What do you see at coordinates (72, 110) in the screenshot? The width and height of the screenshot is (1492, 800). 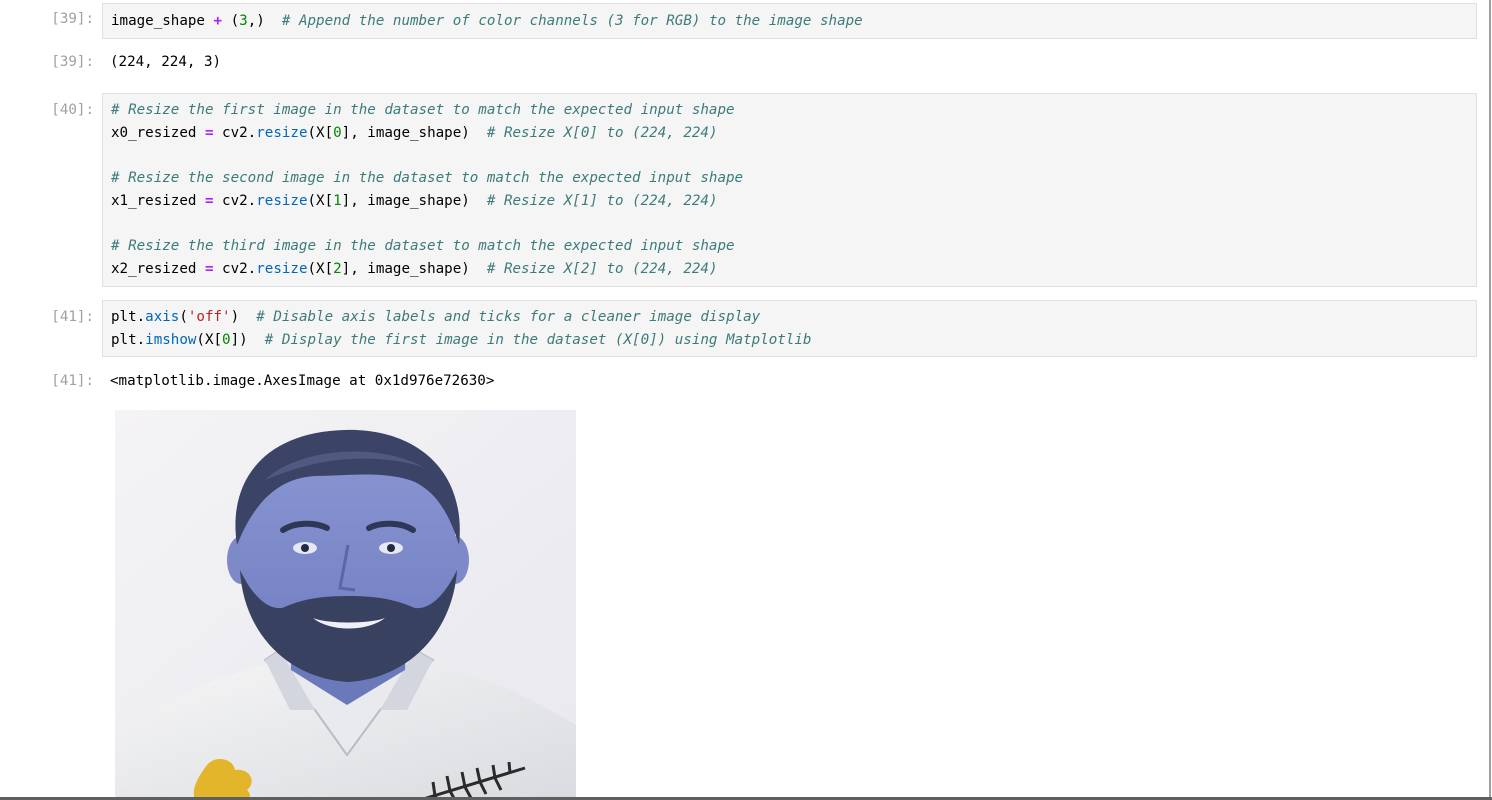 I see `input-prompt-40: [40]:` at bounding box center [72, 110].